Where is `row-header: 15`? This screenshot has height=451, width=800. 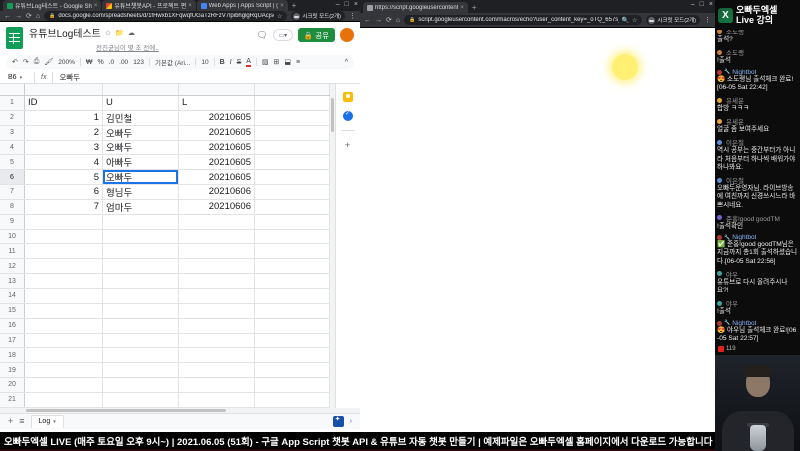 row-header: 15 is located at coordinates (12, 310).